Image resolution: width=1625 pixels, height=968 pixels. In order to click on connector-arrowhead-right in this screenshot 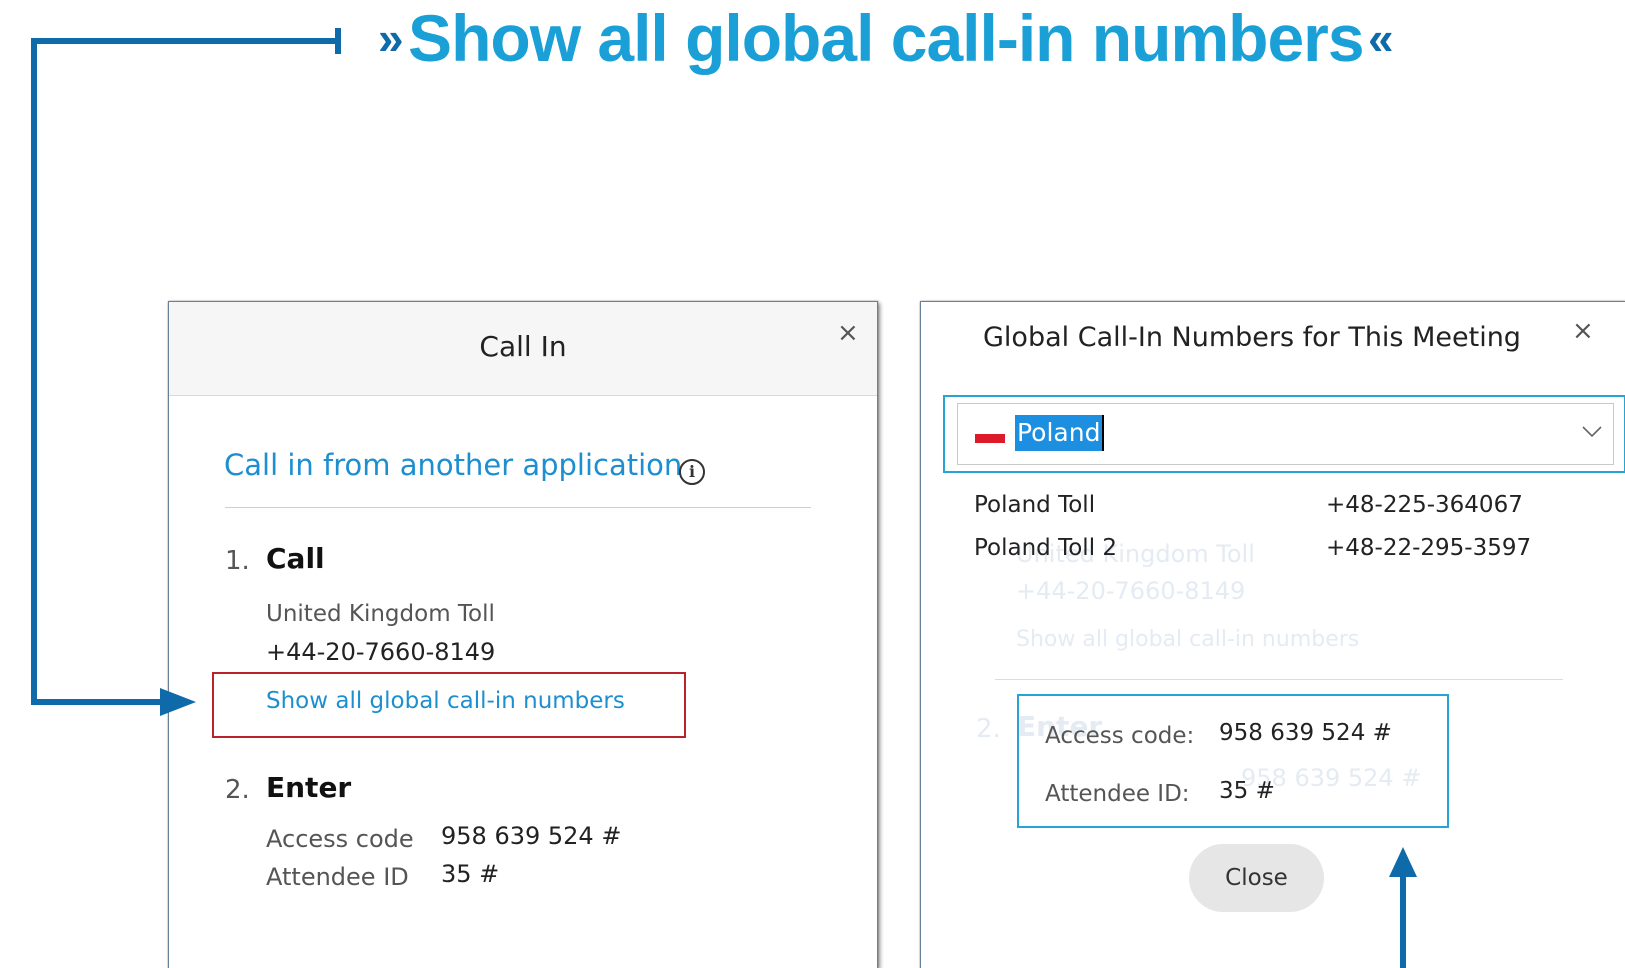, I will do `click(178, 702)`.